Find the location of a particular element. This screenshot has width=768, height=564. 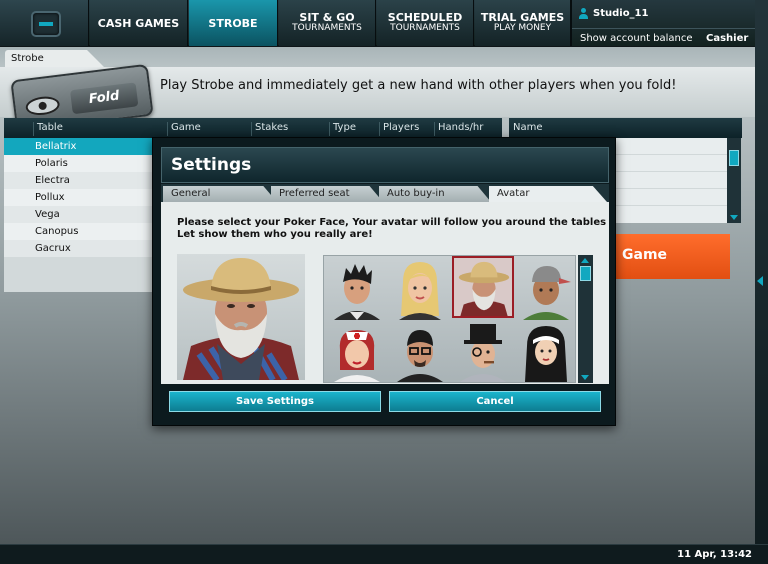

table-row: Pollux is located at coordinates (85, 197).